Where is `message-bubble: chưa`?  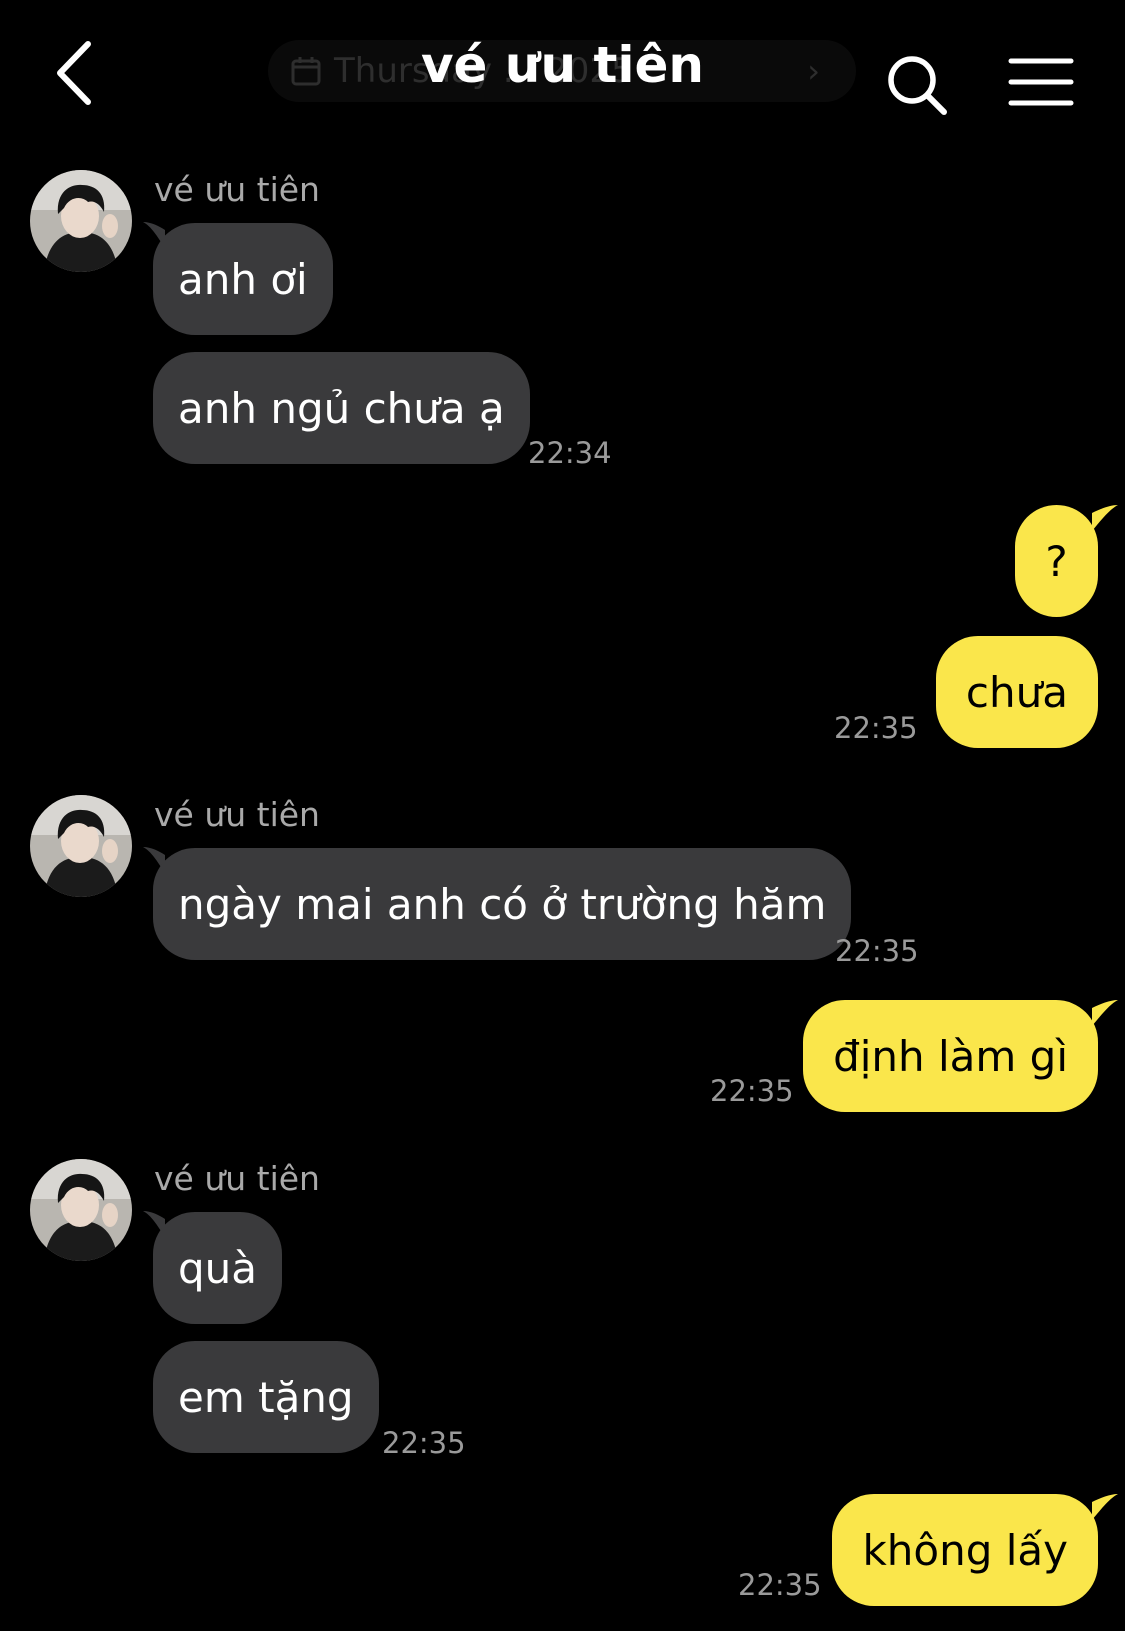 message-bubble: chưa is located at coordinates (1016, 692).